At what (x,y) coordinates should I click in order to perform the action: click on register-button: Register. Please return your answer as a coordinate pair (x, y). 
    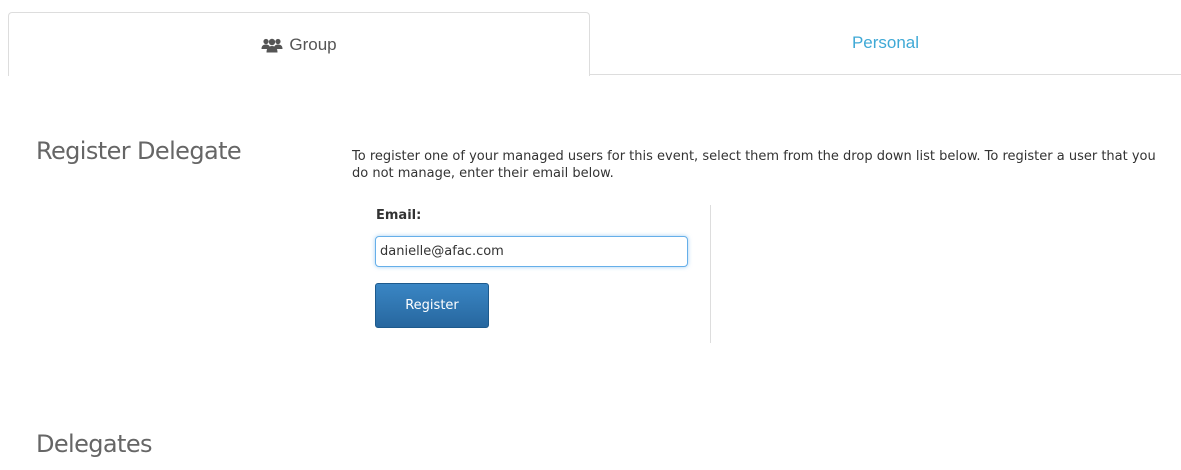
    Looking at the image, I should click on (432, 305).